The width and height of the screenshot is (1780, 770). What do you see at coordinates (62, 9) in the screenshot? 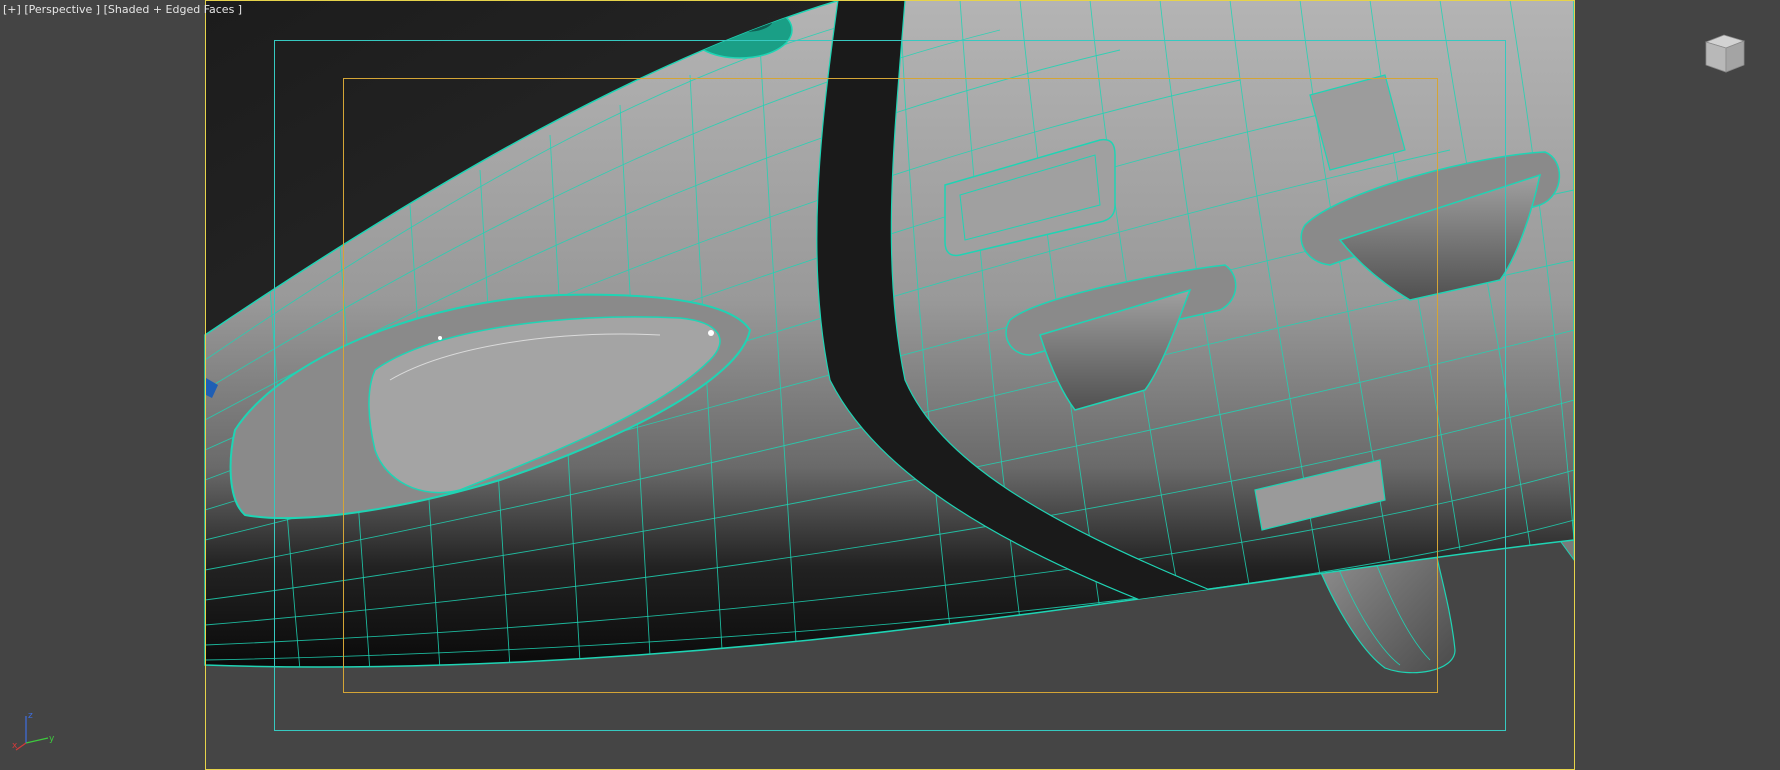
I see `viewport-point-of-view: [Perspective ]` at bounding box center [62, 9].